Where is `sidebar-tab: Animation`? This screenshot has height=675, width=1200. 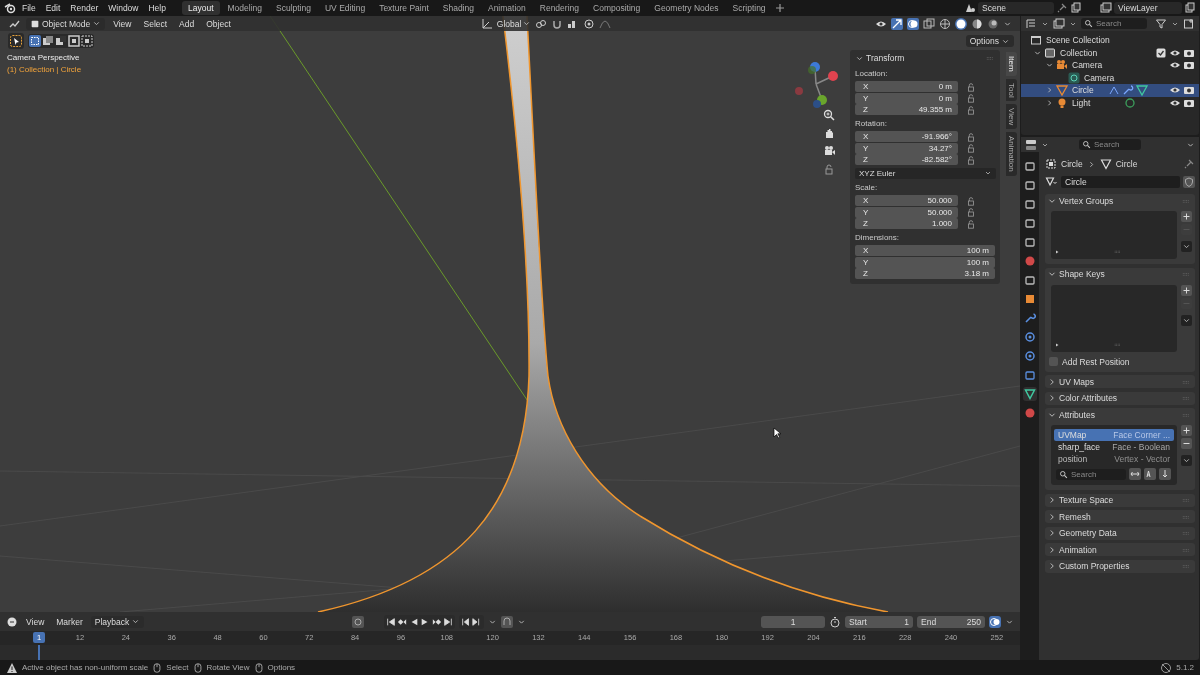 sidebar-tab: Animation is located at coordinates (1011, 154).